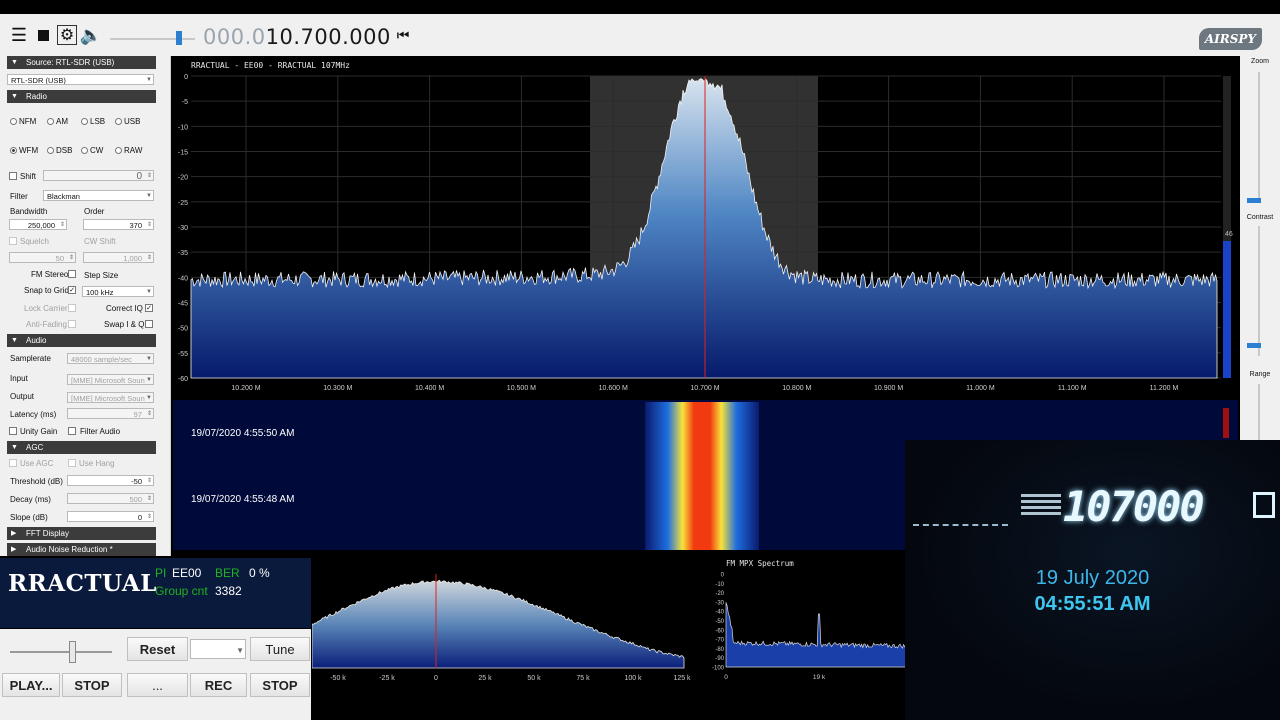 The image size is (1280, 720). Describe the element at coordinates (81, 447) in the screenshot. I see `agc-header: AGC` at that location.